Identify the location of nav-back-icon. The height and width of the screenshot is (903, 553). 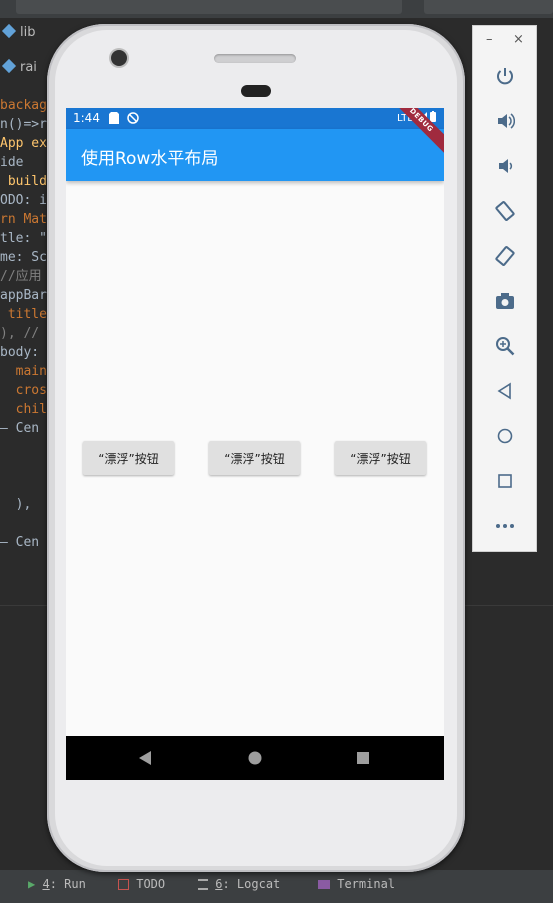
(145, 758).